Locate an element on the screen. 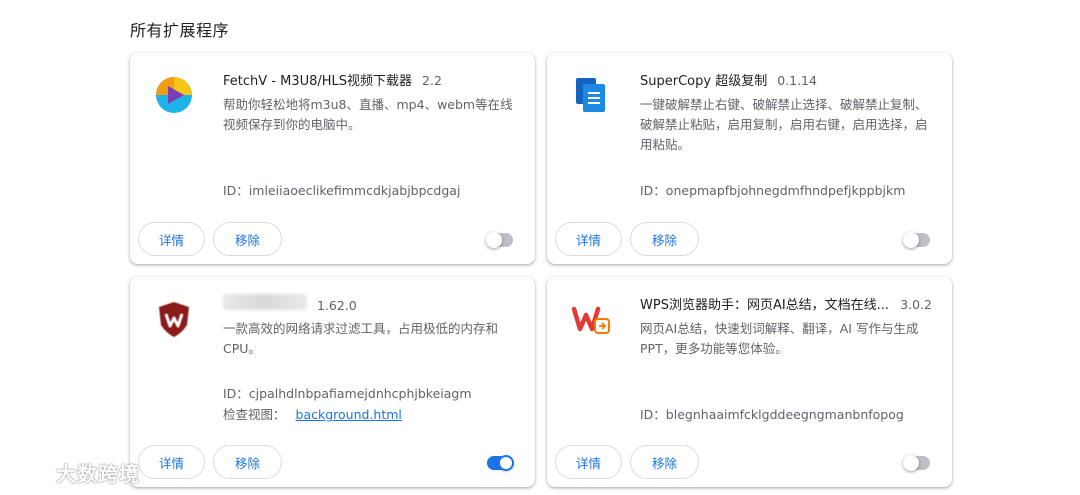 The image size is (1080, 495). inspect-views: 检查视图： background.html is located at coordinates (312, 413).